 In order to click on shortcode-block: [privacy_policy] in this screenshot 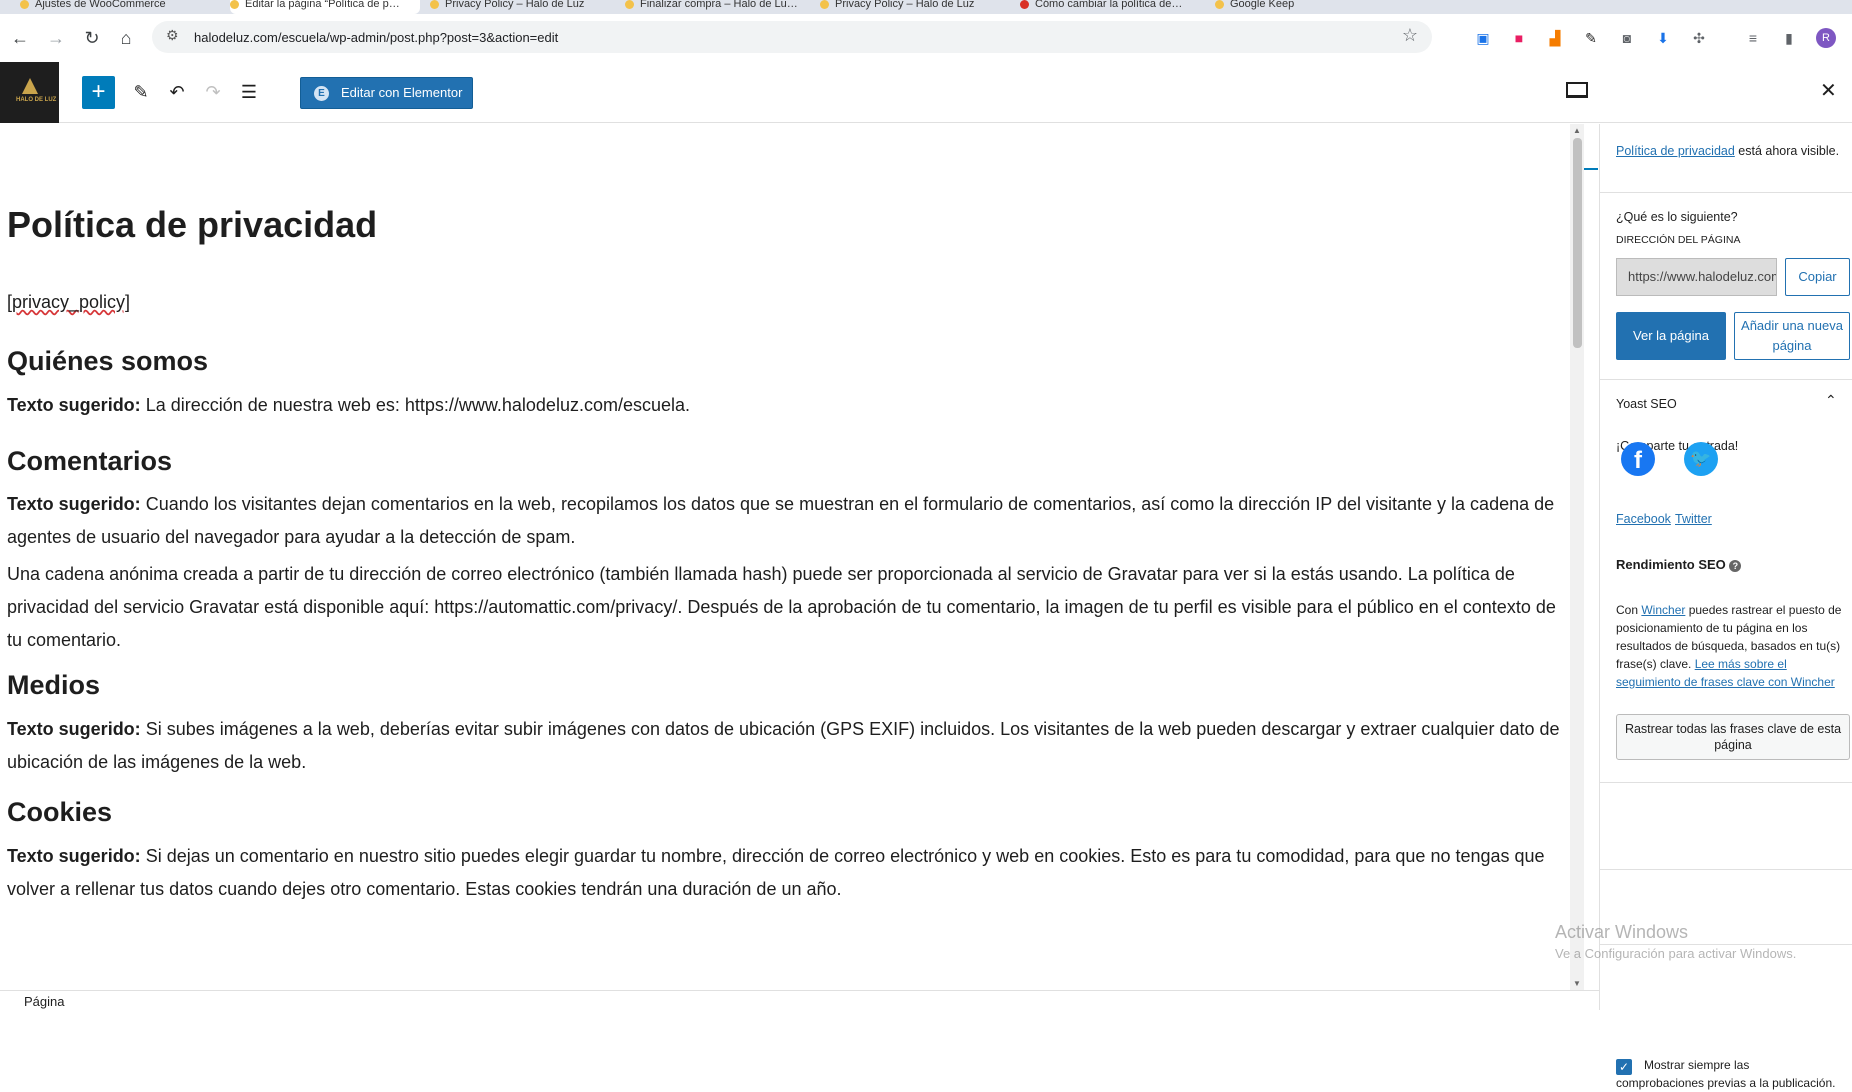, I will do `click(68, 302)`.